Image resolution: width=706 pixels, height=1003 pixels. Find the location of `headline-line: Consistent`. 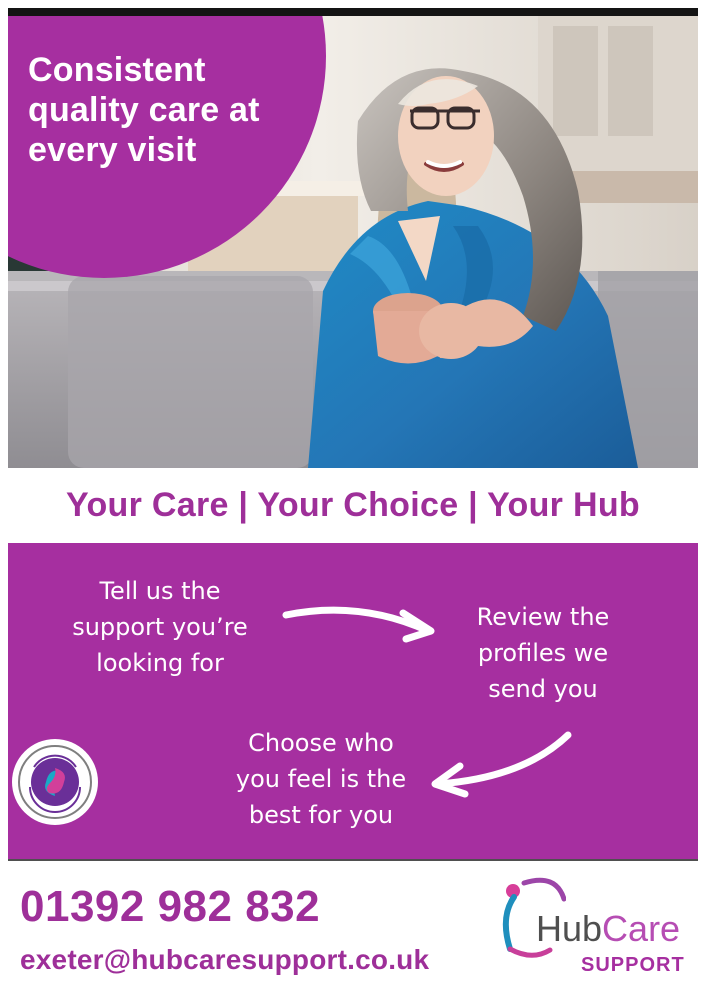

headline-line: Consistent is located at coordinates (117, 70).